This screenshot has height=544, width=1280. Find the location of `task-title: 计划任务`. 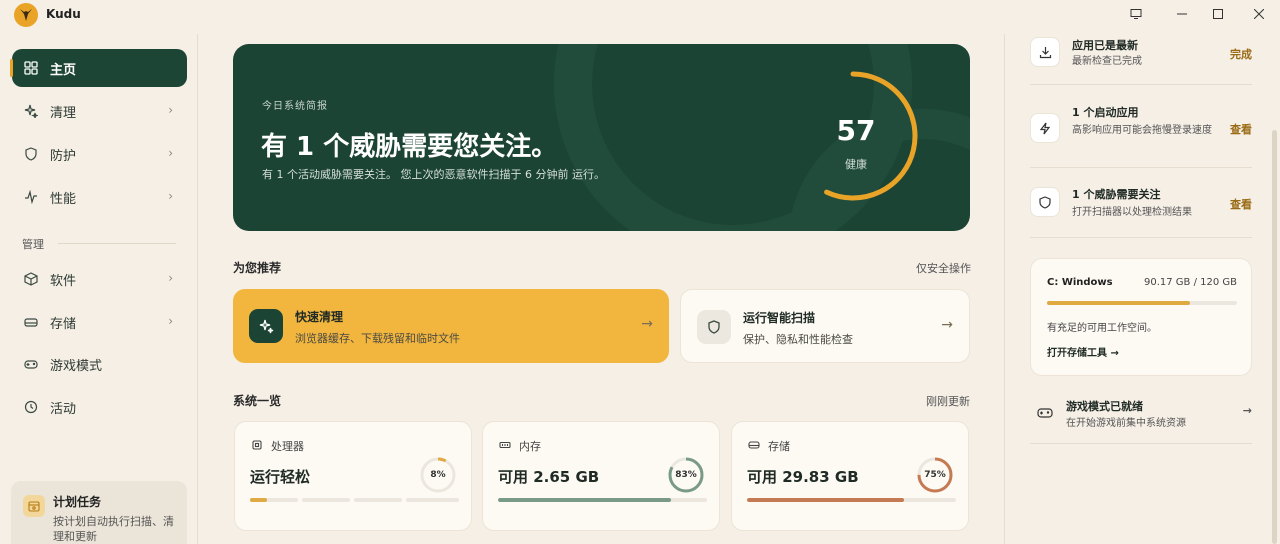

task-title: 计划任务 is located at coordinates (77, 502).